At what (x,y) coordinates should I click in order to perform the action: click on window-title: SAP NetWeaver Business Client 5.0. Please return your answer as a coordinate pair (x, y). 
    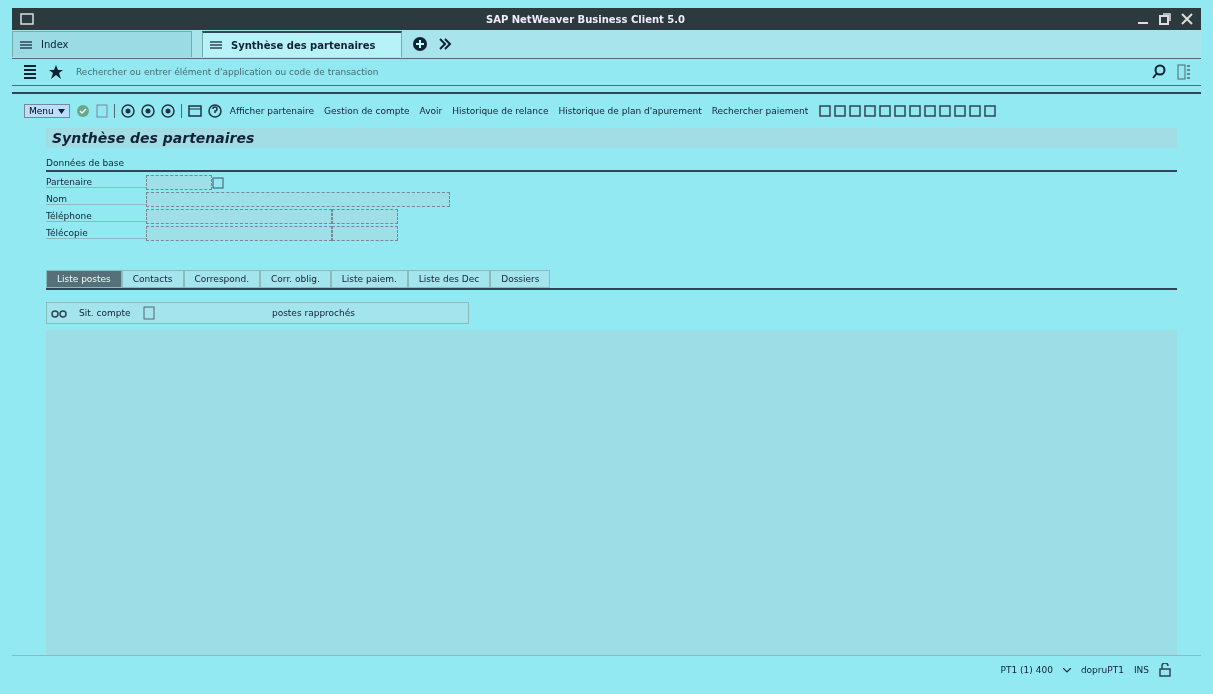
    Looking at the image, I should click on (585, 19).